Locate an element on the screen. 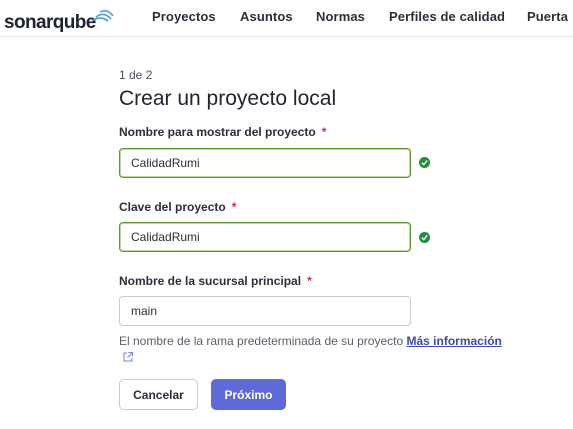 This screenshot has width=573, height=429. project-key-input: CalidadRumi is located at coordinates (265, 237).